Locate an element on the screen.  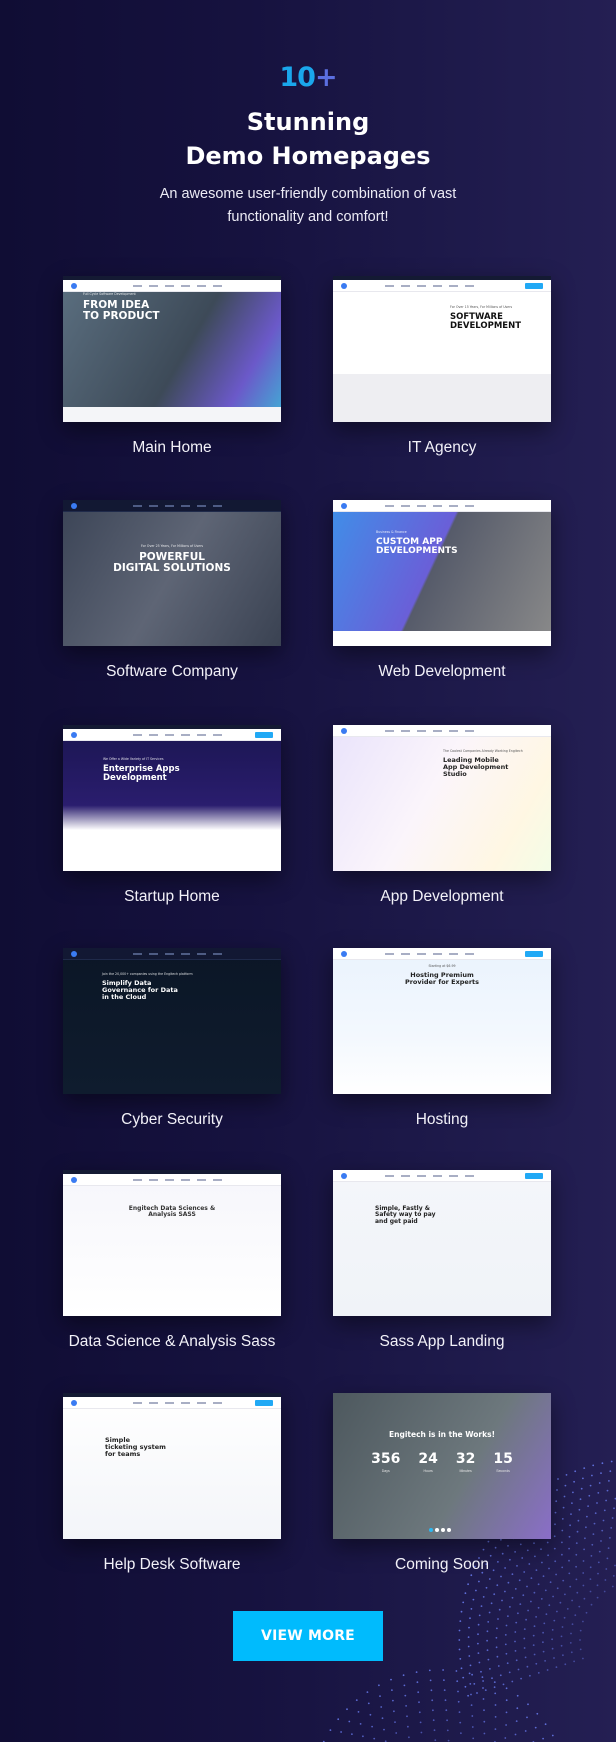
demo-label: Main Home is located at coordinates (172, 448).